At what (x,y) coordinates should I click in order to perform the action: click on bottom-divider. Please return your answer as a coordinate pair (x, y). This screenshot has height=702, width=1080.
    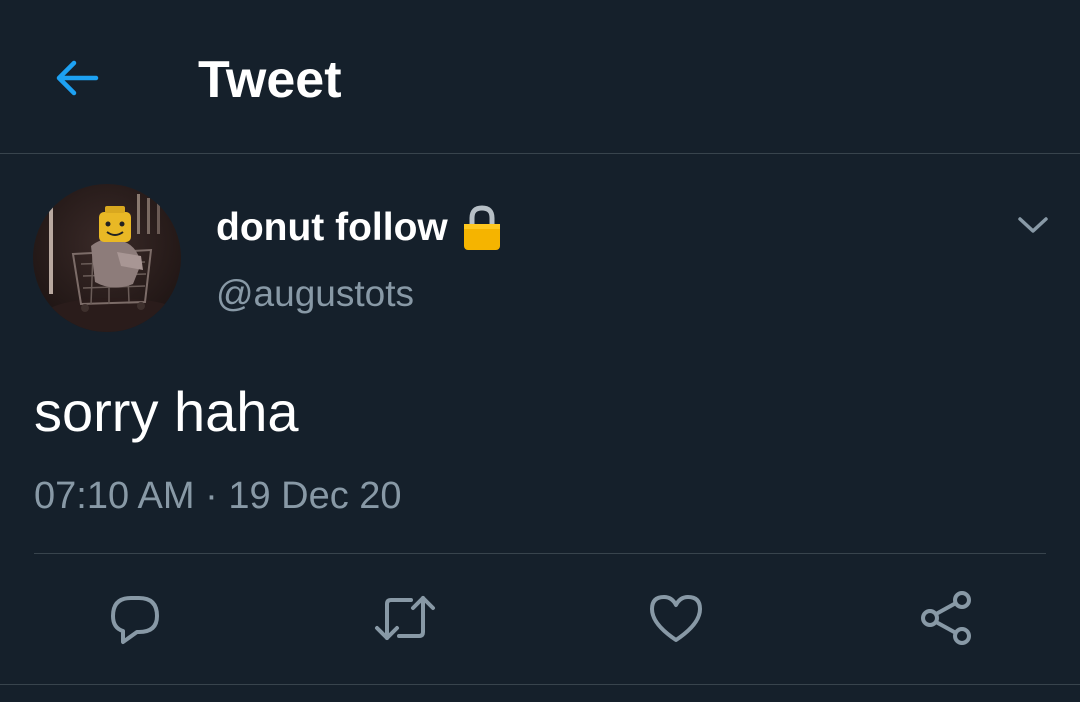
    Looking at the image, I should click on (540, 684).